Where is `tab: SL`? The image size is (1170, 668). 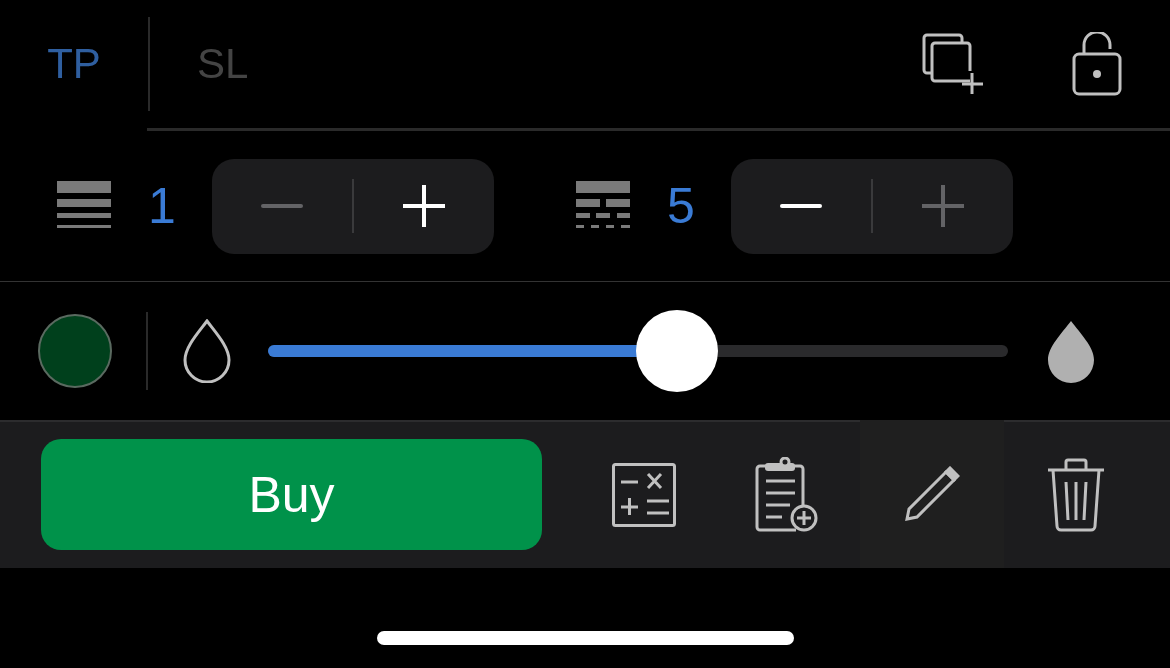 tab: SL is located at coordinates (223, 64).